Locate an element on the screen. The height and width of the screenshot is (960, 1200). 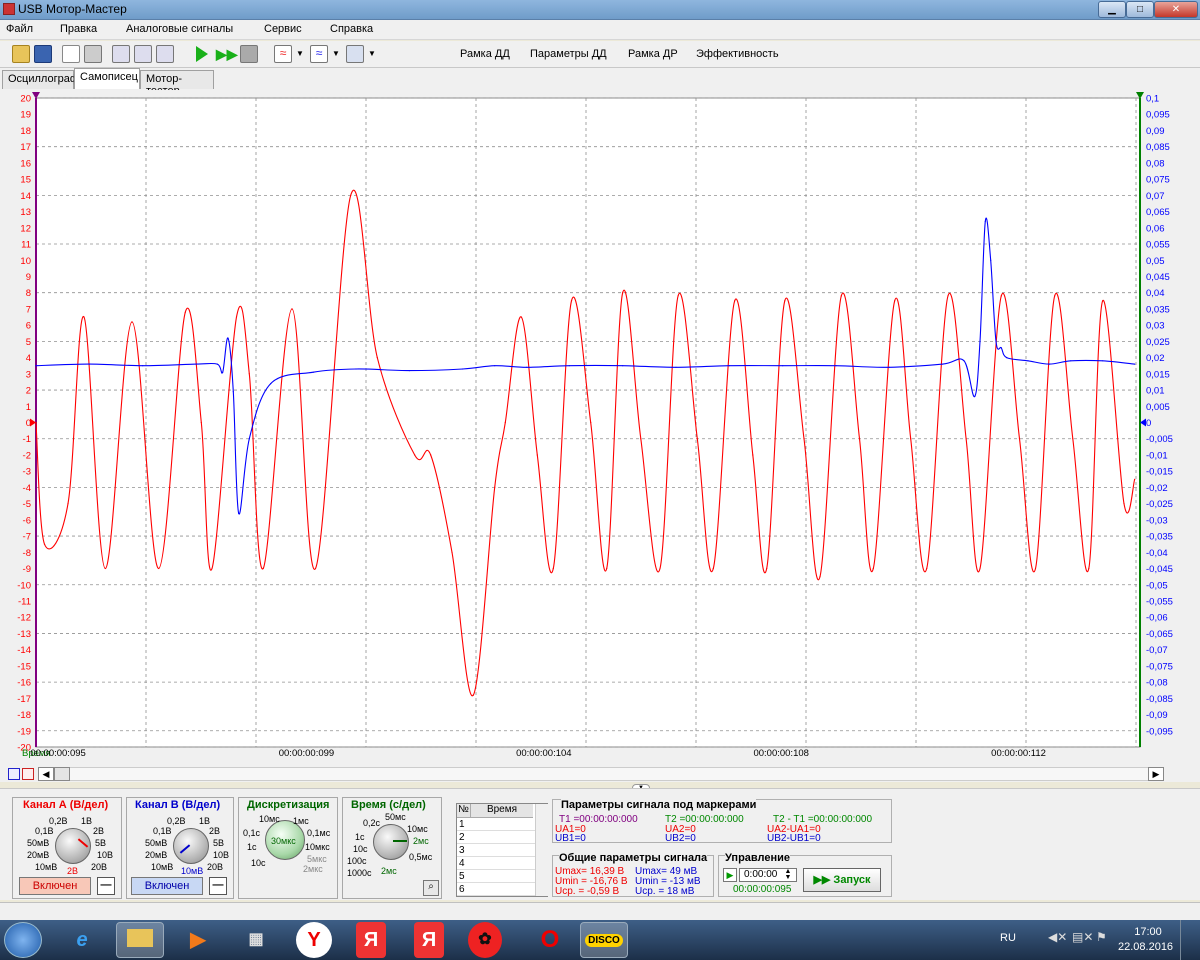
channel-a-invert-button: — is located at coordinates (106, 886).